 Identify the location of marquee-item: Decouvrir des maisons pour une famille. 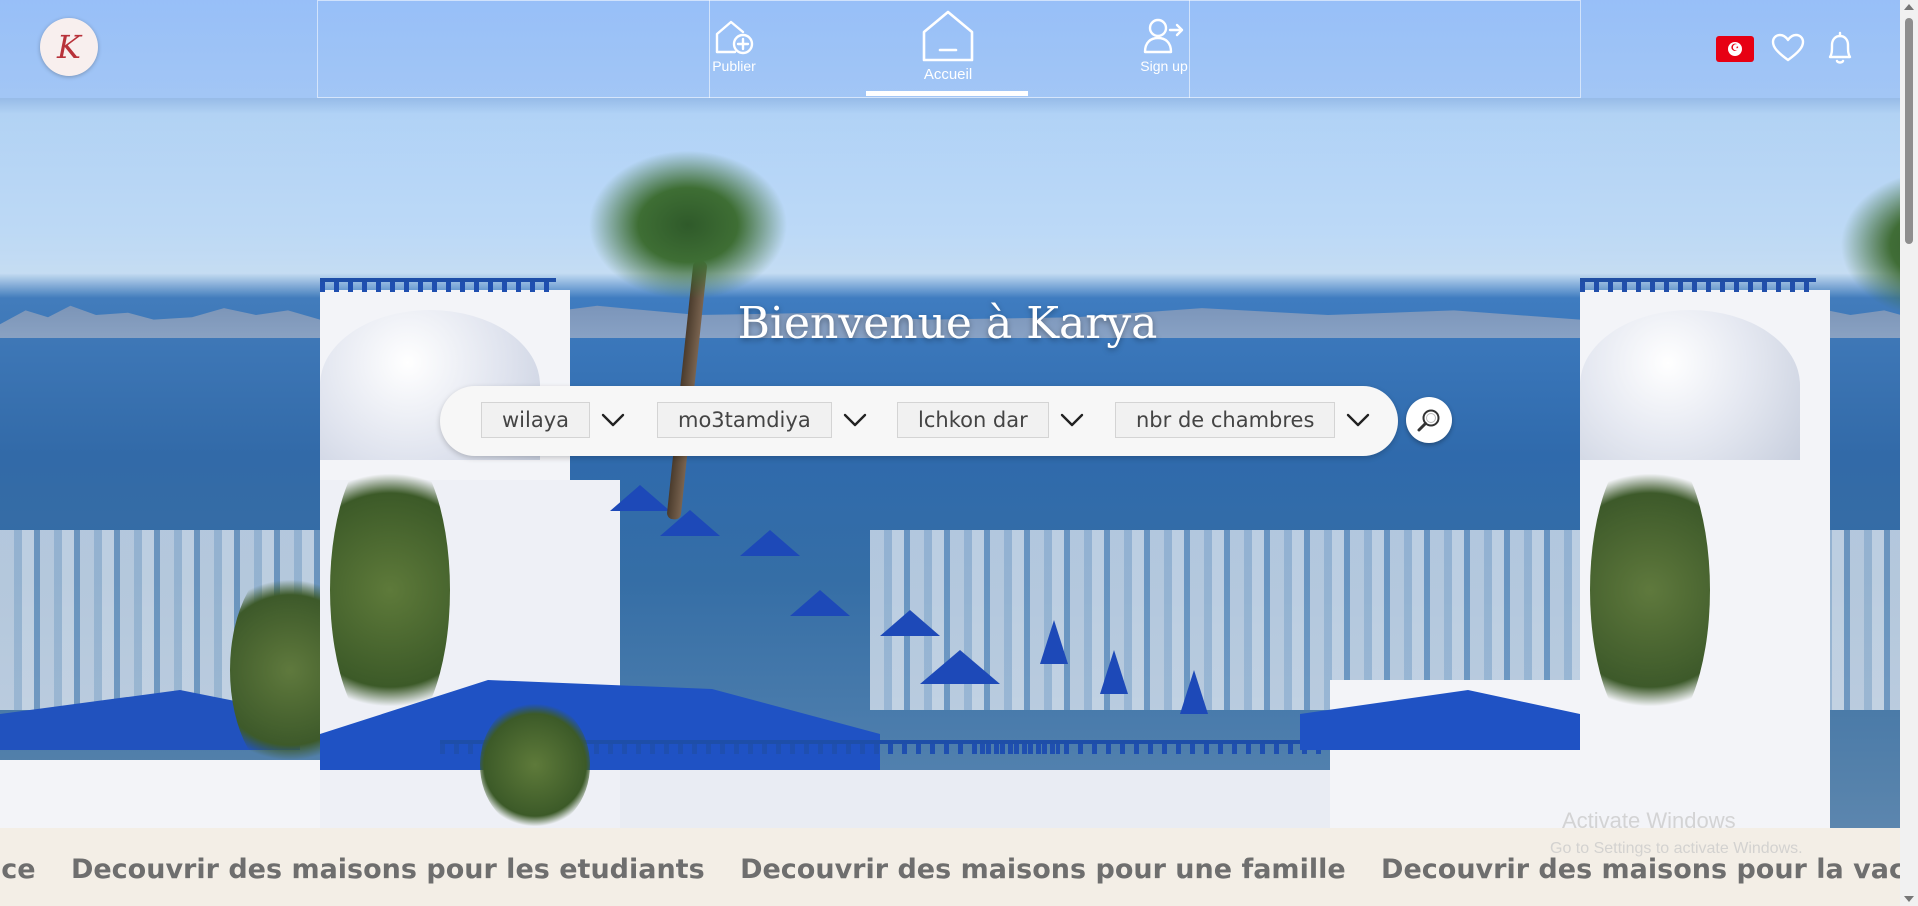
(1043, 869).